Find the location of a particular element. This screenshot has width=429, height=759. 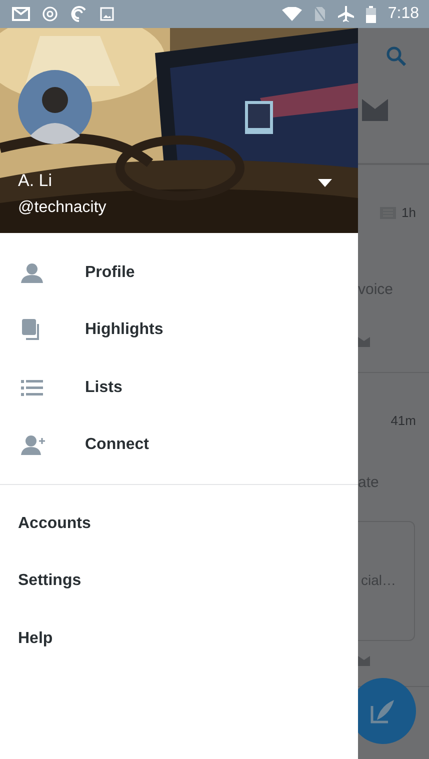

cards-icon is located at coordinates (31, 330).